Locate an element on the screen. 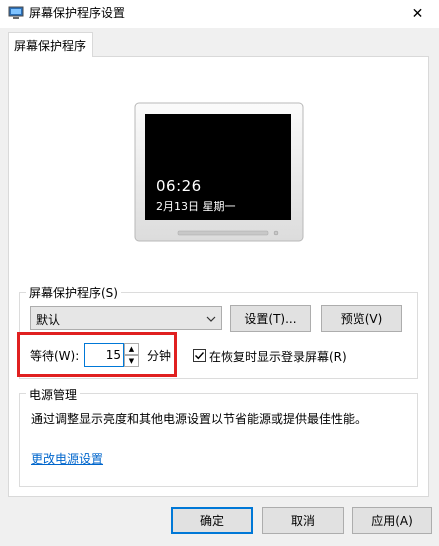 The height and width of the screenshot is (546, 439). minutes-label: 分钟 is located at coordinates (159, 356).